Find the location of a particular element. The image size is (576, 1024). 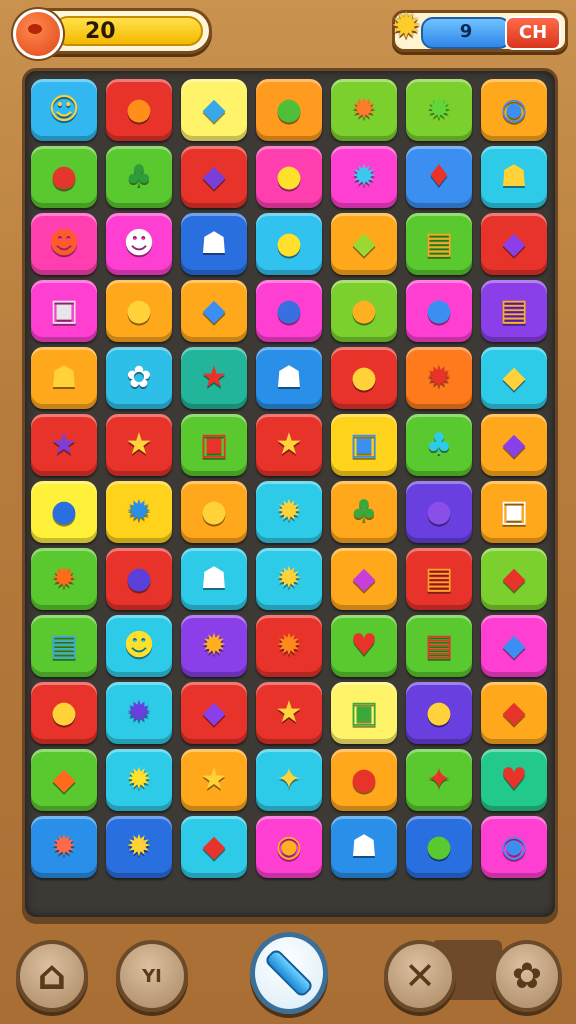

tile: ♦ is located at coordinates (439, 177).